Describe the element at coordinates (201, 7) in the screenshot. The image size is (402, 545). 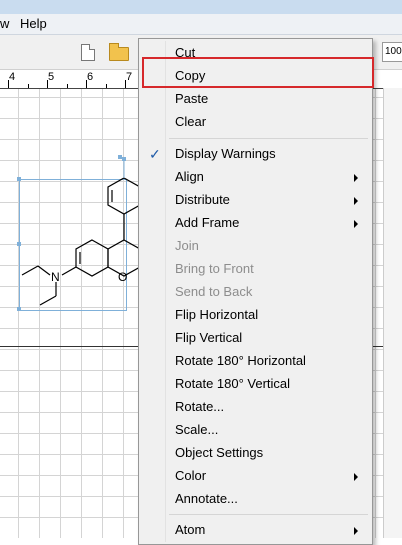
I see `window-title-strip` at that location.